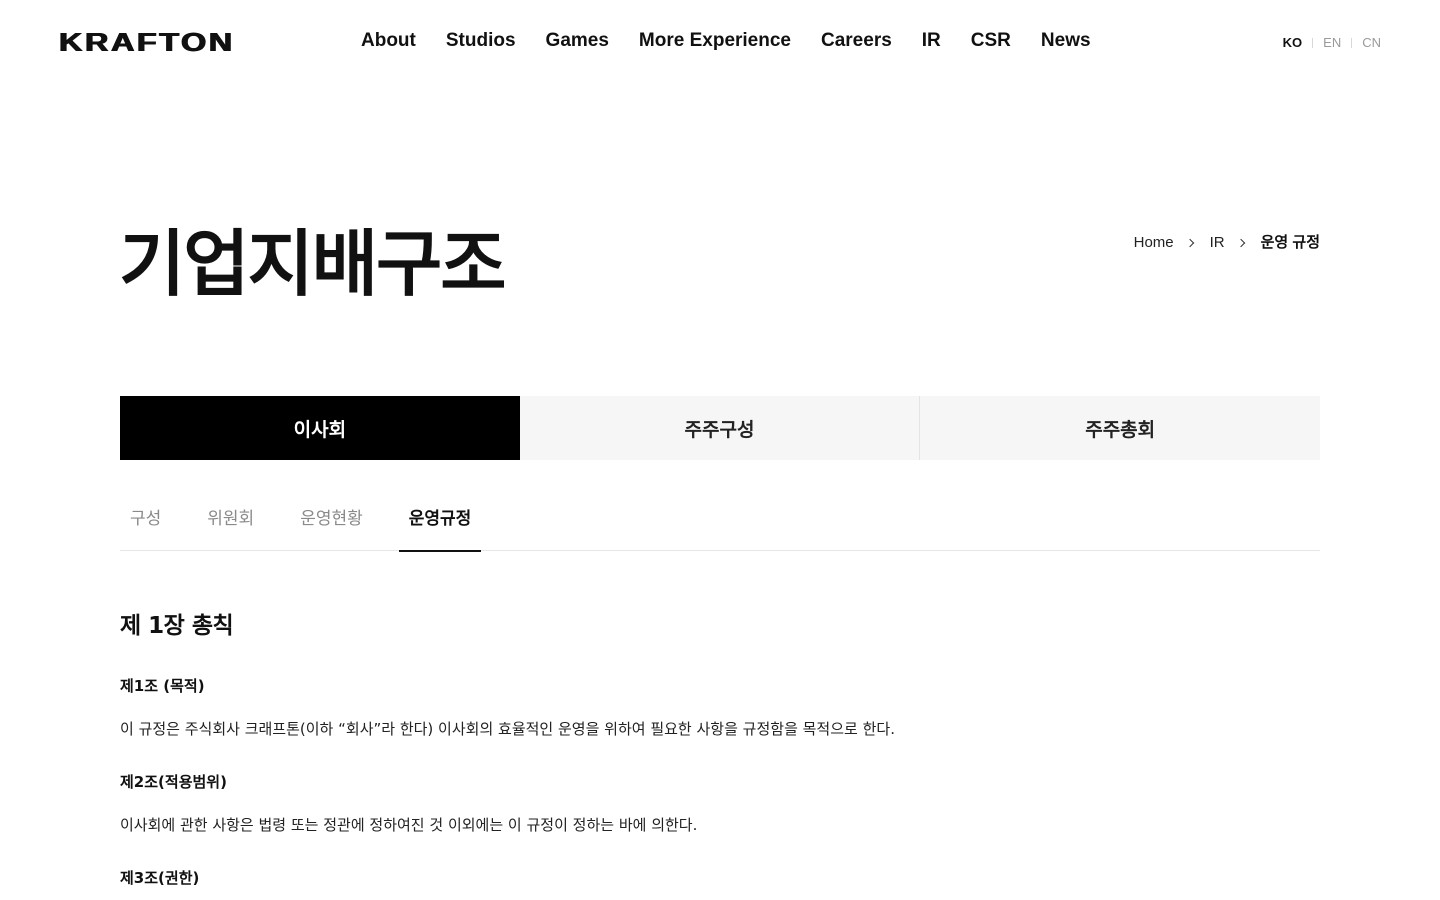 The image size is (1440, 900). Describe the element at coordinates (147, 42) in the screenshot. I see `krafton-logo: KRAFTON` at that location.